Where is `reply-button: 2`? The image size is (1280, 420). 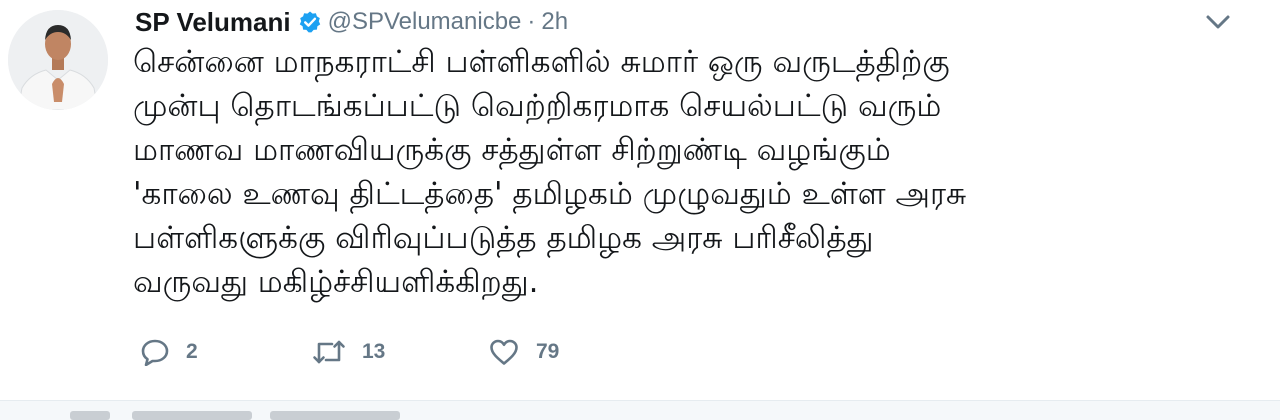 reply-button: 2 is located at coordinates (226, 352).